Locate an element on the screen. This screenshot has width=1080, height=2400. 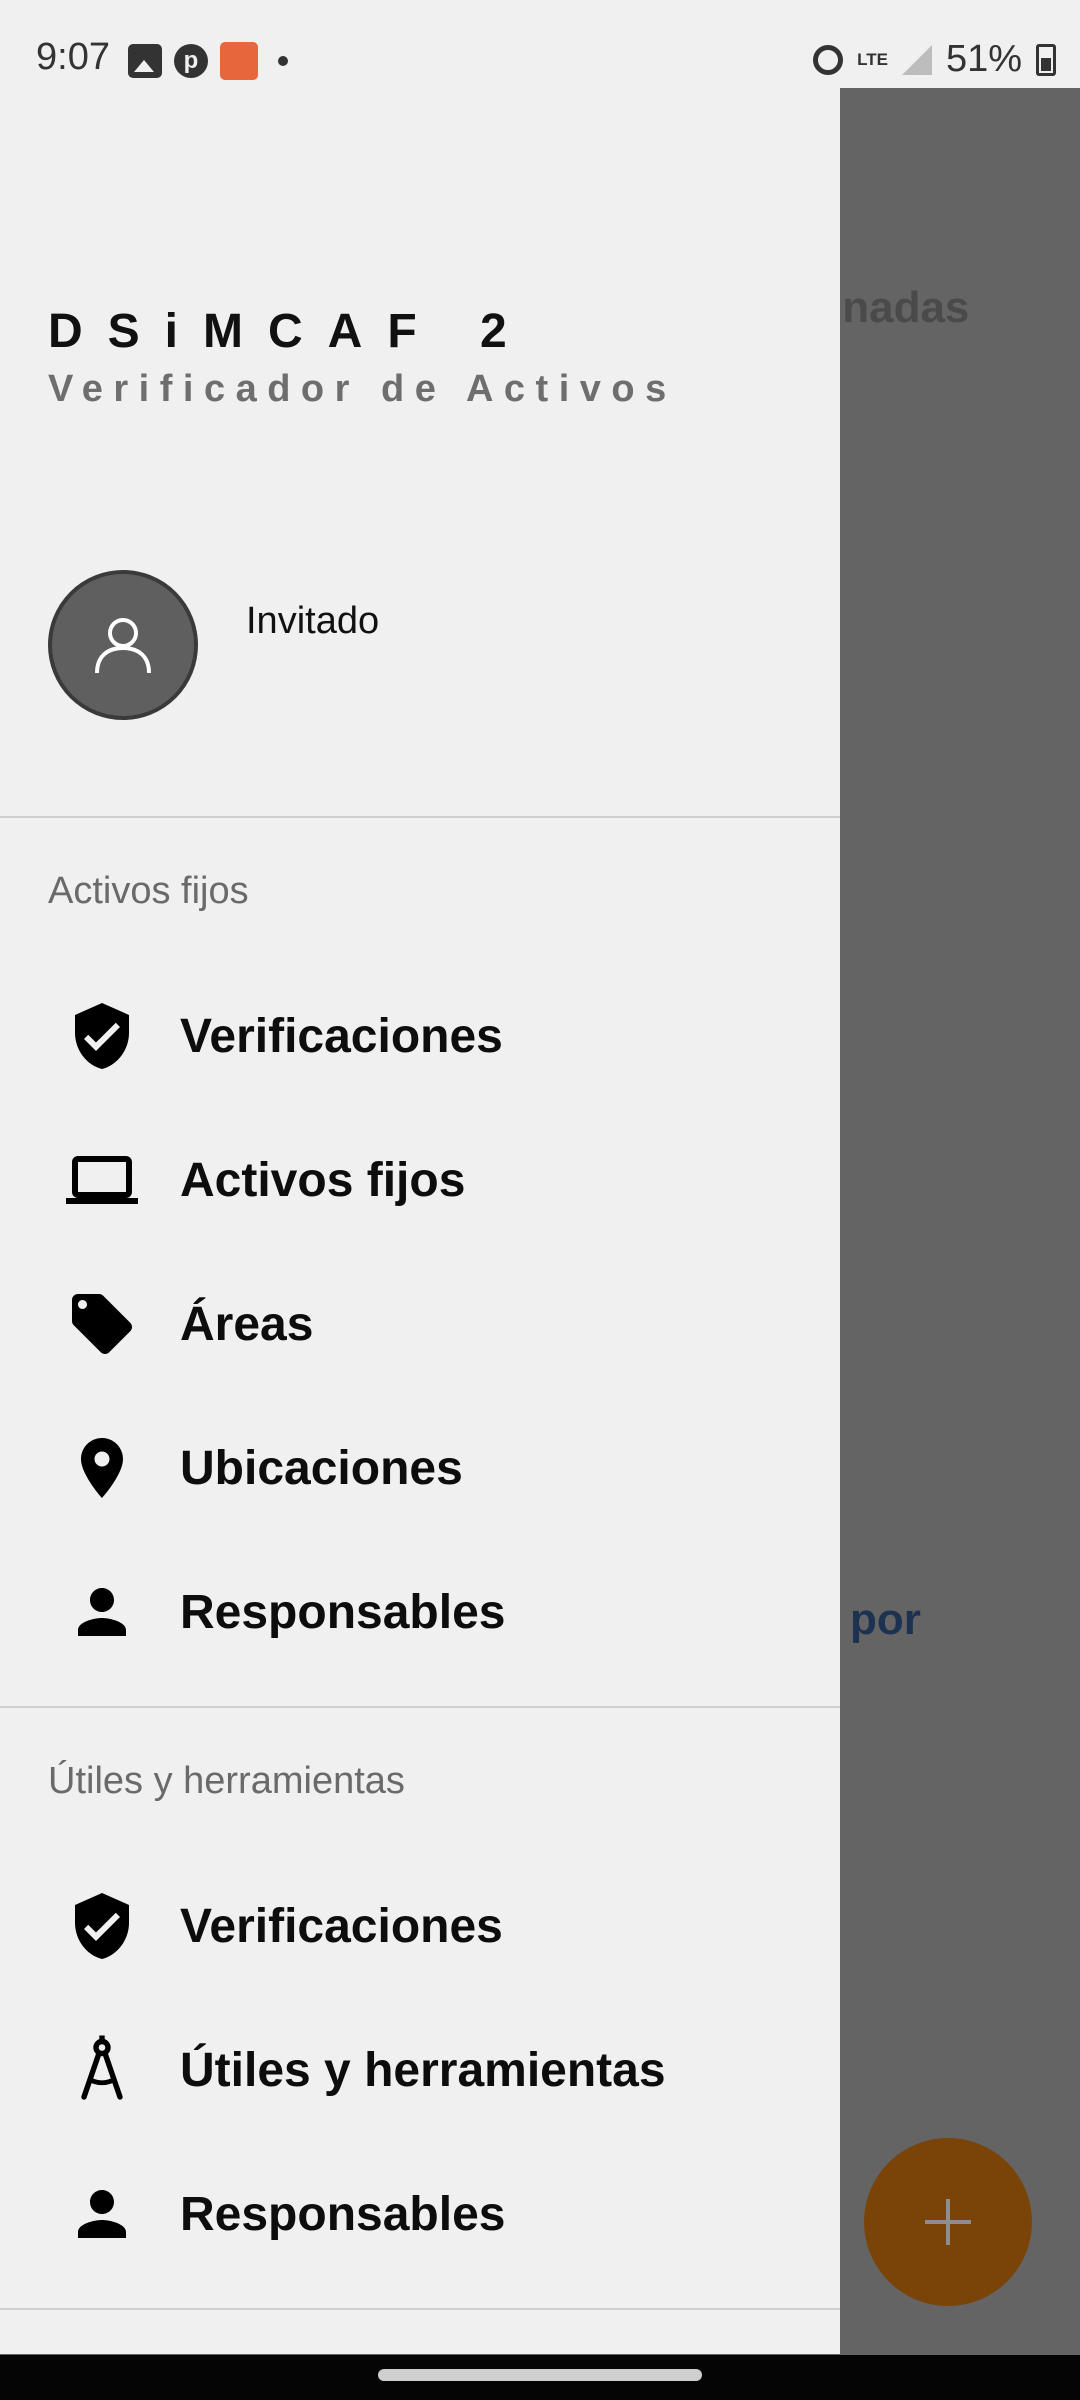
signal-icon is located at coordinates (916, 59).